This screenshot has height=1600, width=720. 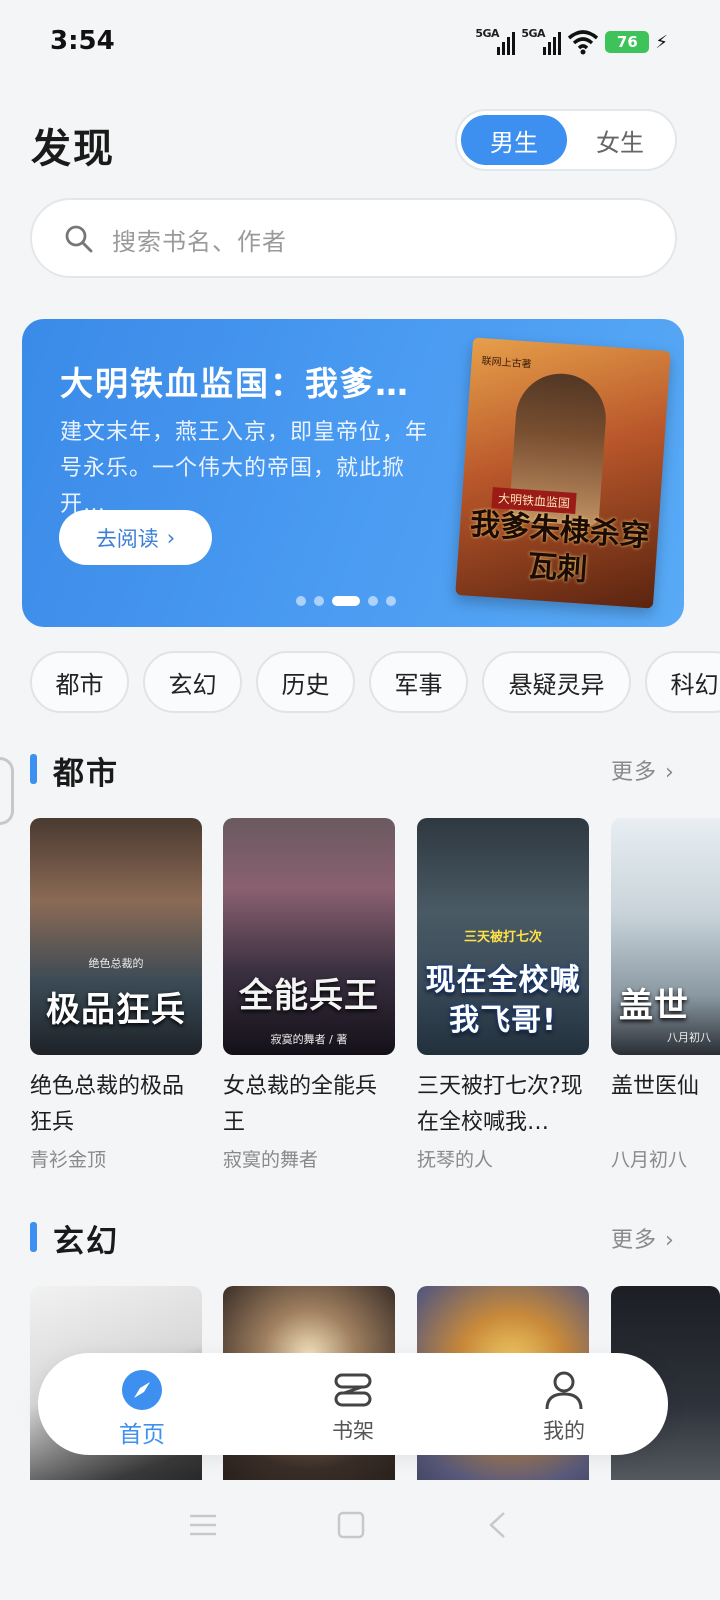 I want to click on page-title: 发现, so click(x=73, y=149).